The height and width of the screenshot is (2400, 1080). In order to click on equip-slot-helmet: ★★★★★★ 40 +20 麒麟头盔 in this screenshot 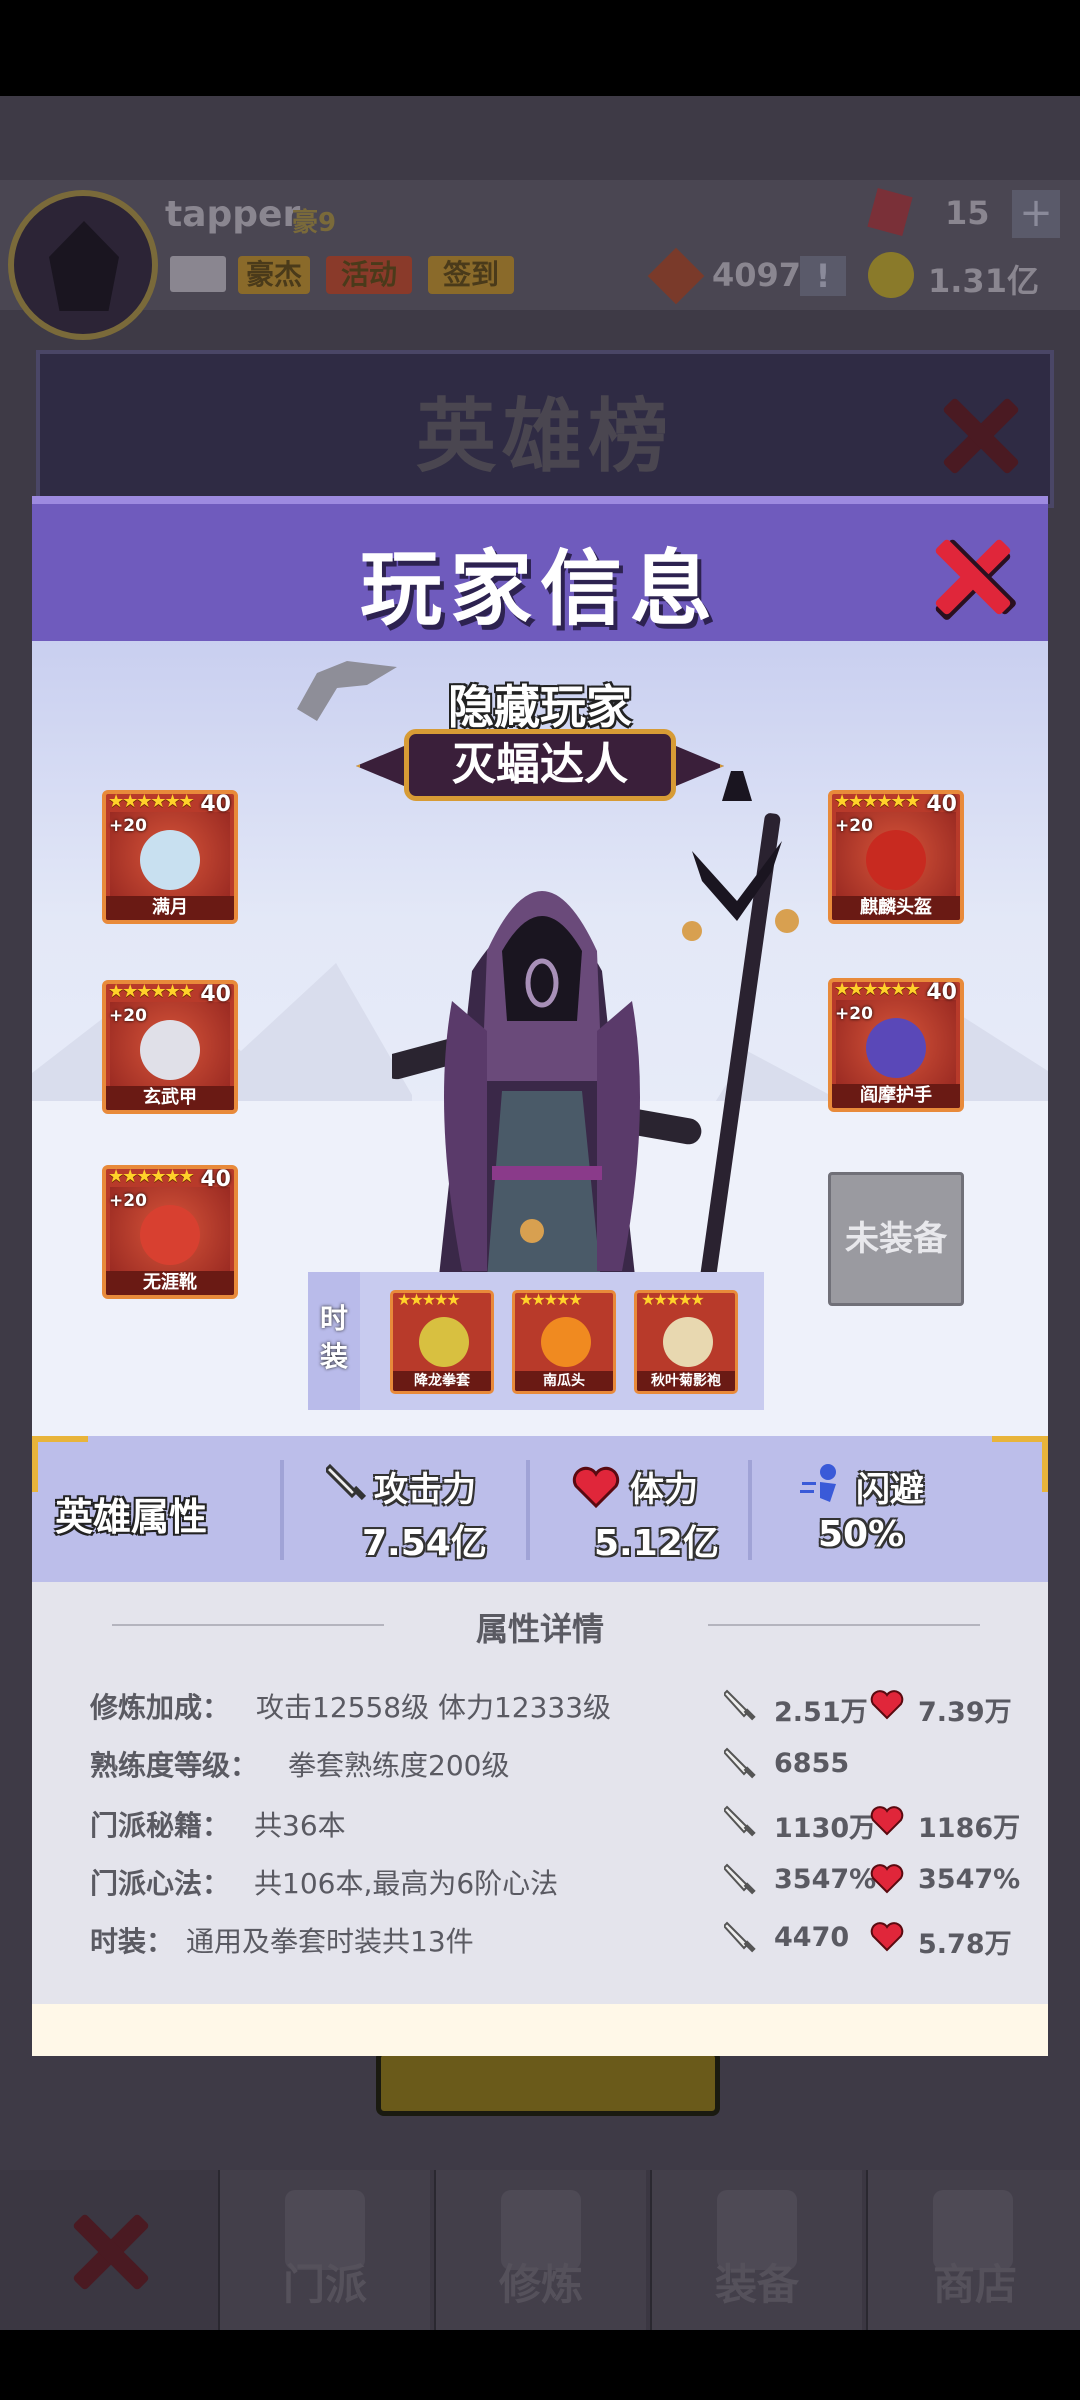, I will do `click(896, 857)`.